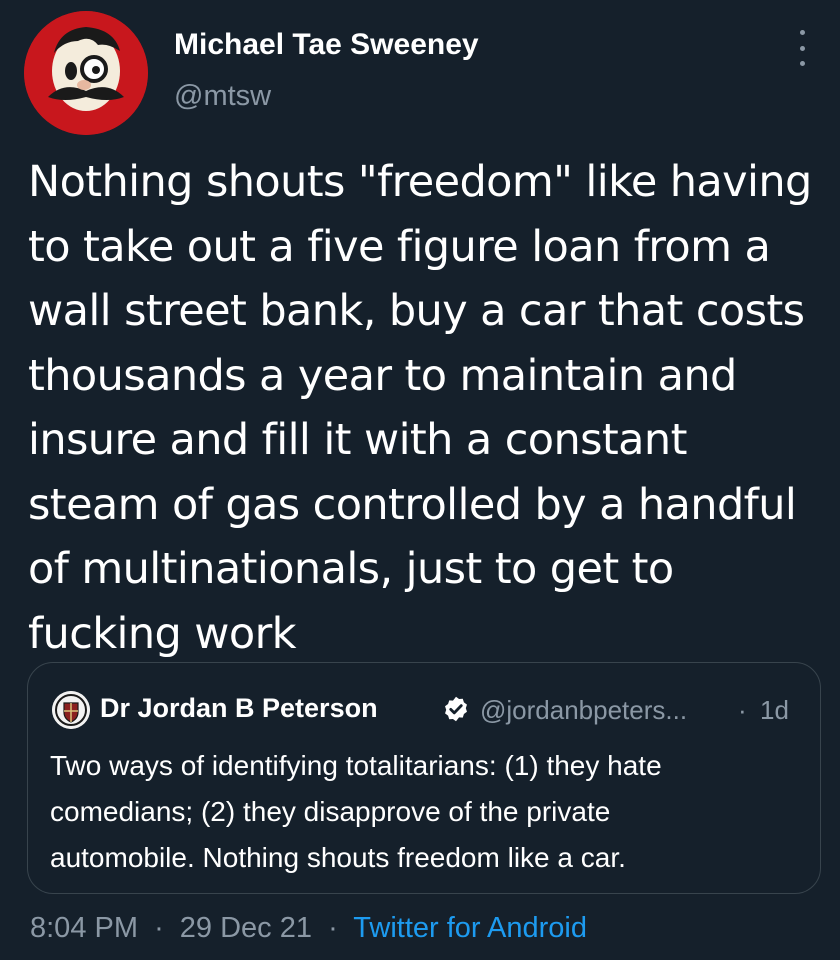 The image size is (840, 960). I want to click on tweet-line: steam of gas controlled by a handful, so click(412, 504).